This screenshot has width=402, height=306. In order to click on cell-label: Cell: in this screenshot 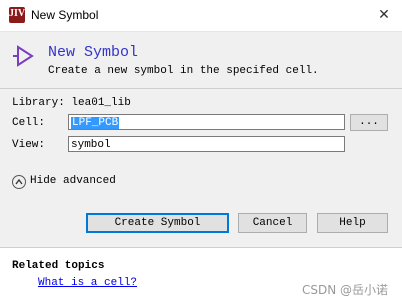, I will do `click(29, 123)`.